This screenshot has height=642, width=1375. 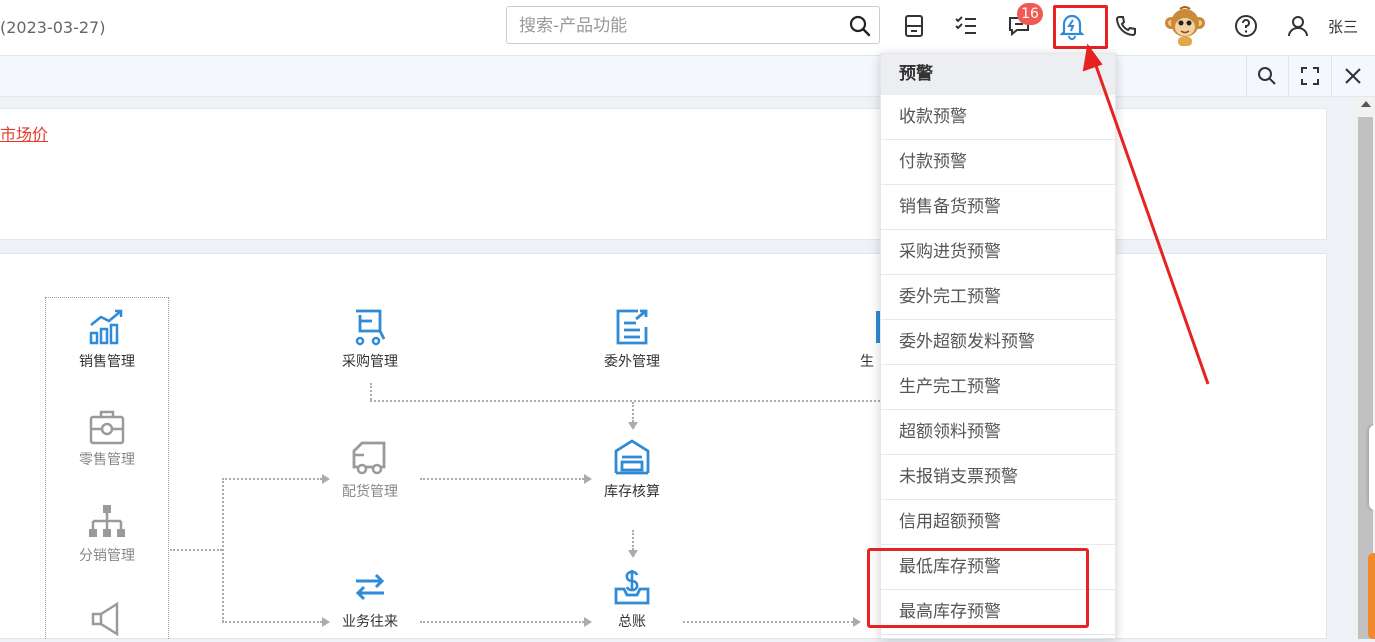 What do you see at coordinates (107, 460) in the screenshot?
I see `module-label: 零售管理` at bounding box center [107, 460].